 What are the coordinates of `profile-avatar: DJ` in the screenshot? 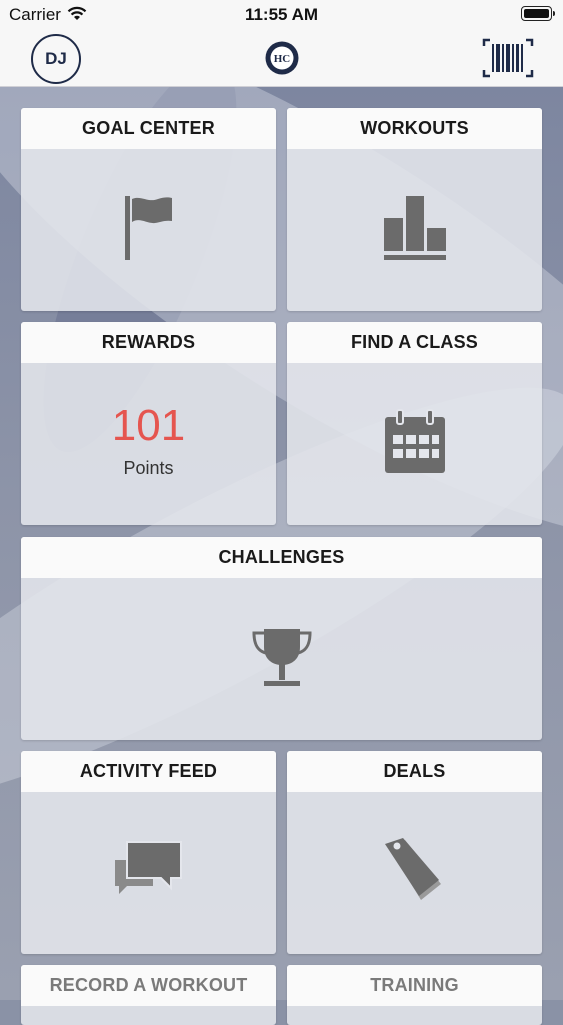 It's located at (56, 59).